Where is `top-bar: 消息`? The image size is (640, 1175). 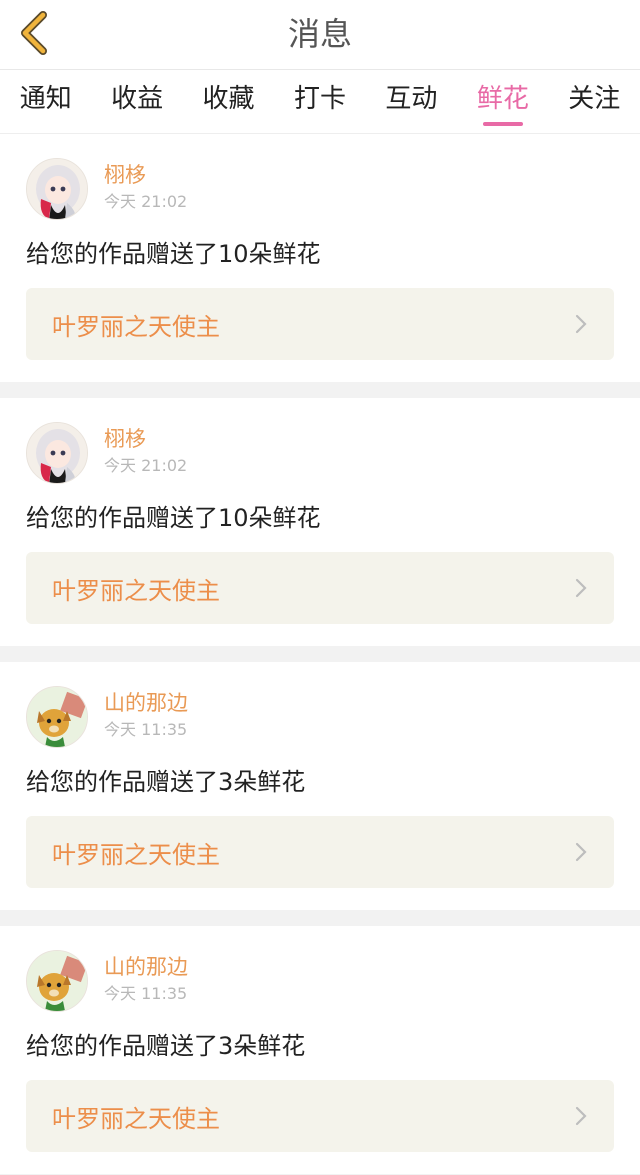 top-bar: 消息 is located at coordinates (320, 35).